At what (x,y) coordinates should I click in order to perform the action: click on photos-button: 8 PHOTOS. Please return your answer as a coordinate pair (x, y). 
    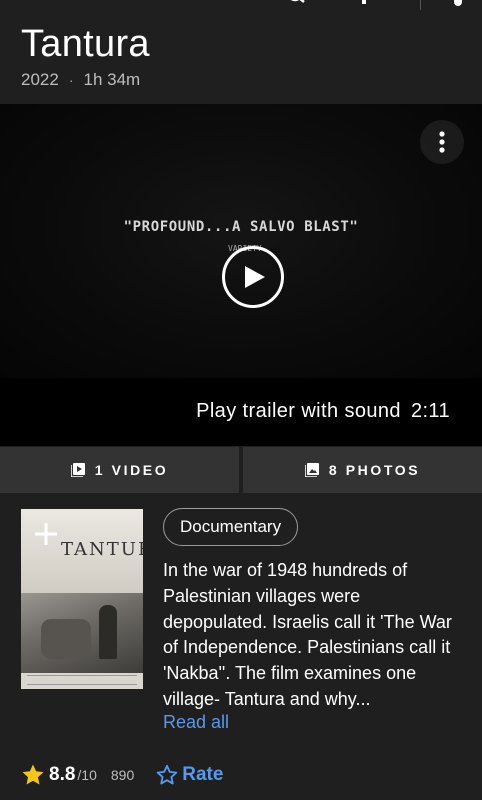
    Looking at the image, I should click on (362, 470).